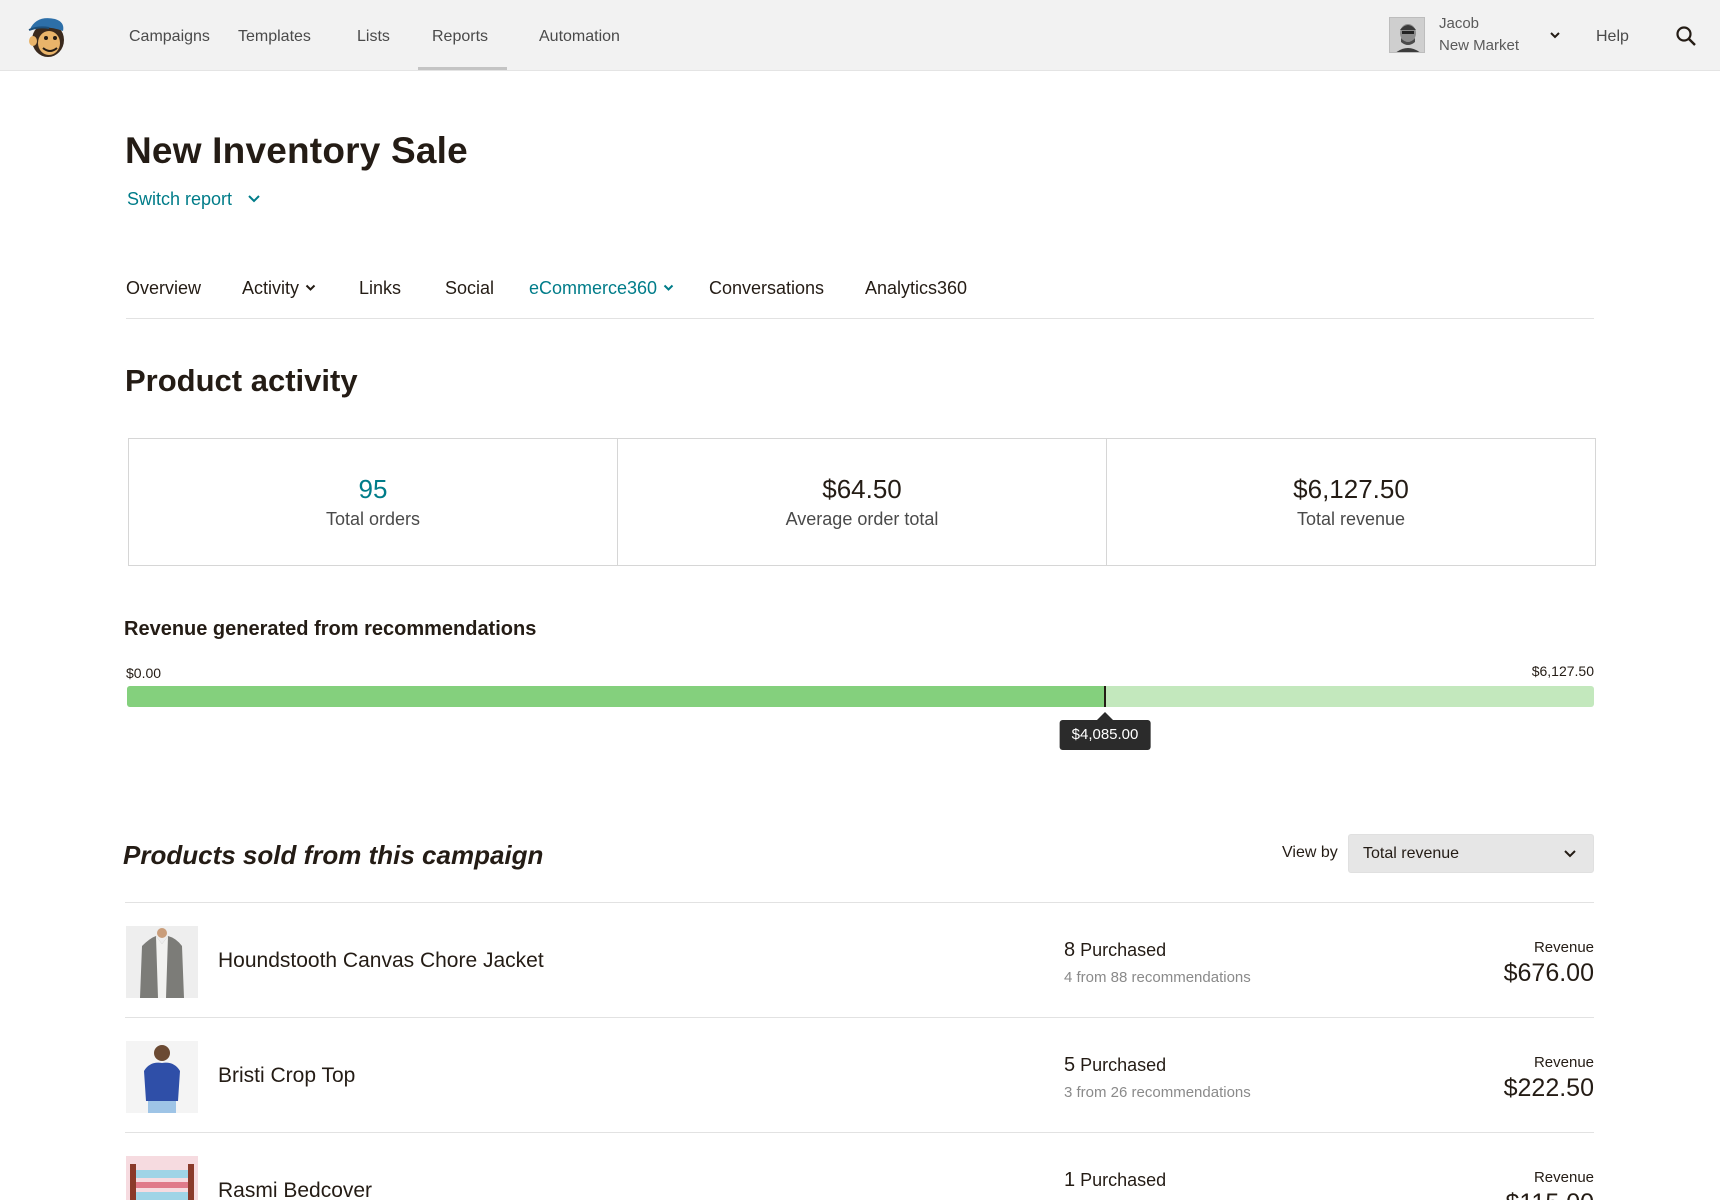 The width and height of the screenshot is (1720, 1200). I want to click on tab-links: Links, so click(380, 288).